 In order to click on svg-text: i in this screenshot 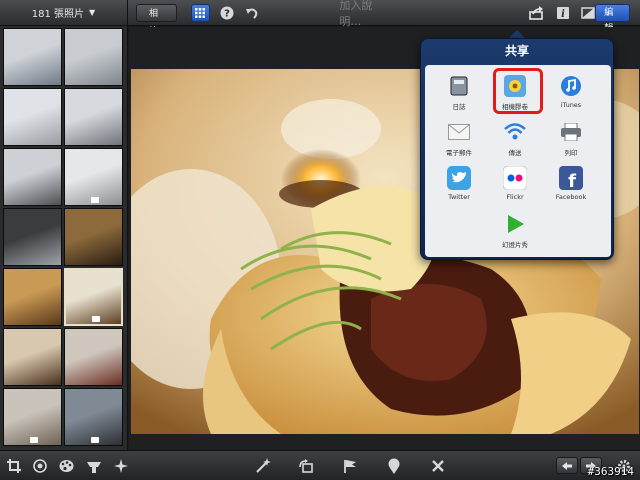, I will do `click(563, 14)`.